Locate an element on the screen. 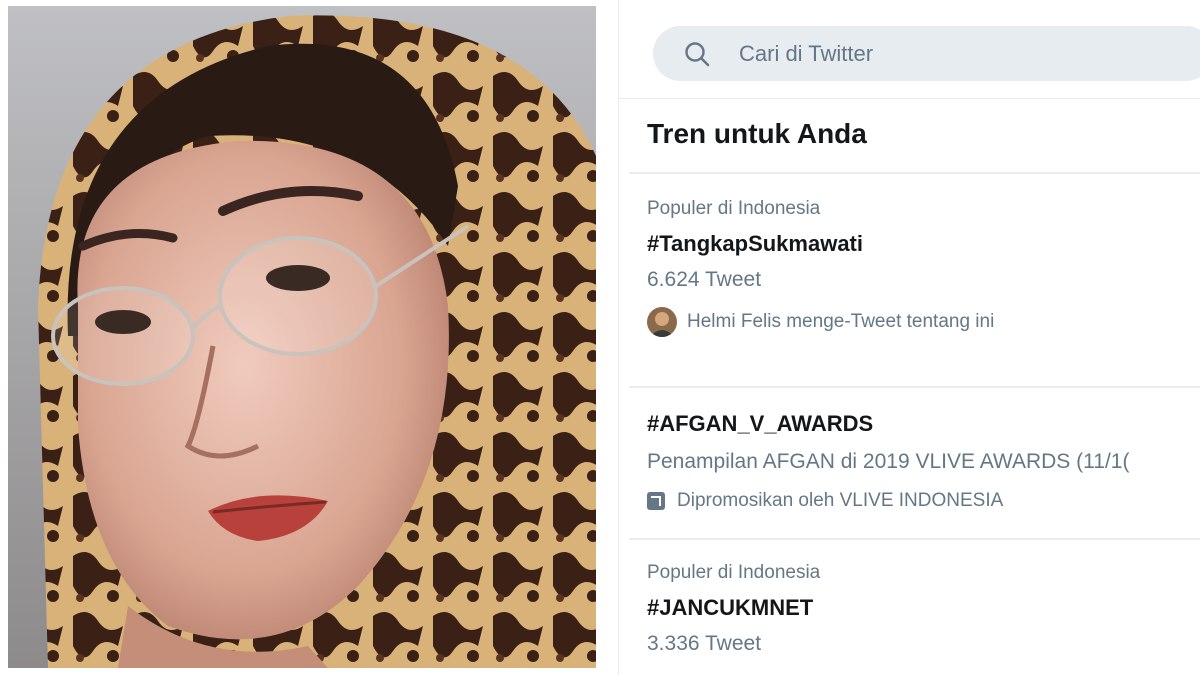 The image size is (1200, 675). trend-tweet-count: 3.336 Tweet is located at coordinates (704, 643).